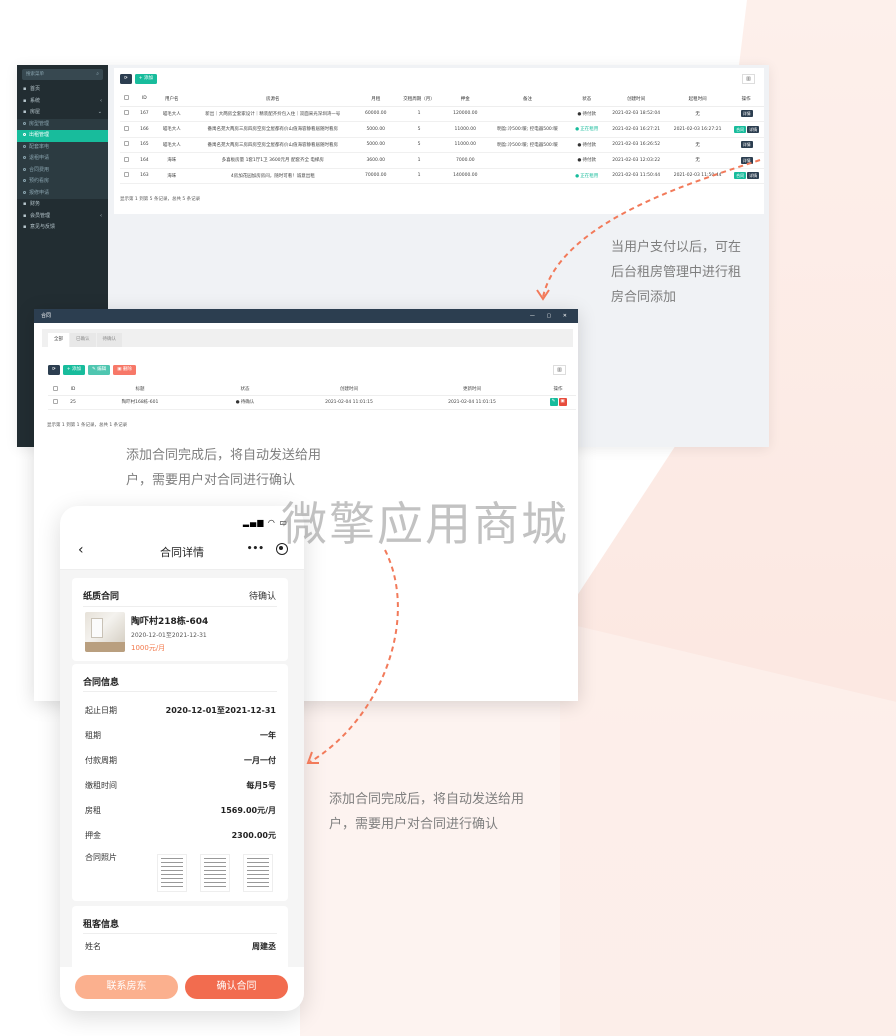  I want to click on arrow-dialog-to-phone, so click(354, 656).